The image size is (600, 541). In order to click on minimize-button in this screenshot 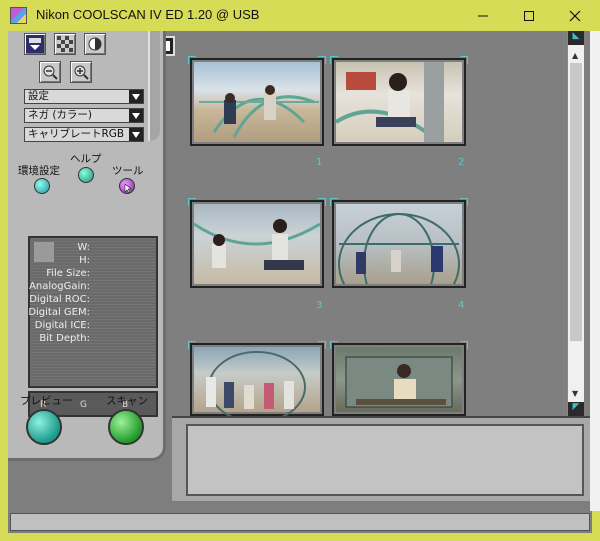, I will do `click(483, 15)`.